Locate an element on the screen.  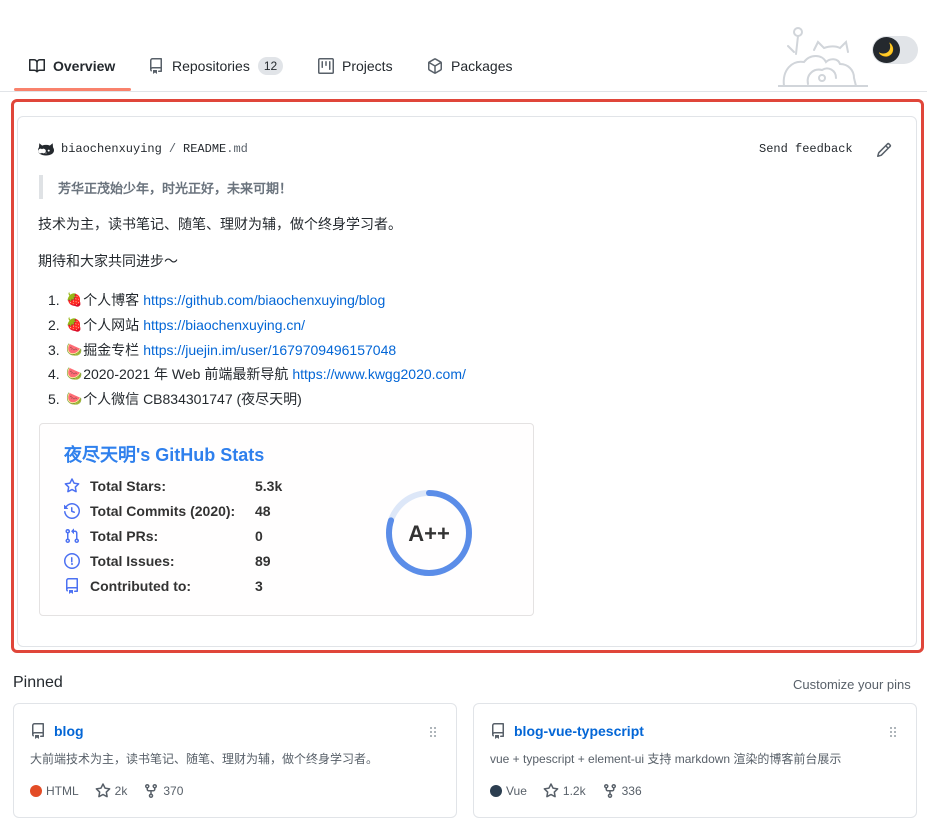
pinned-repo-description: 大前端技术为主，读书笔记、随笔、理财为辅，做个终身学习者。 is located at coordinates (204, 759).